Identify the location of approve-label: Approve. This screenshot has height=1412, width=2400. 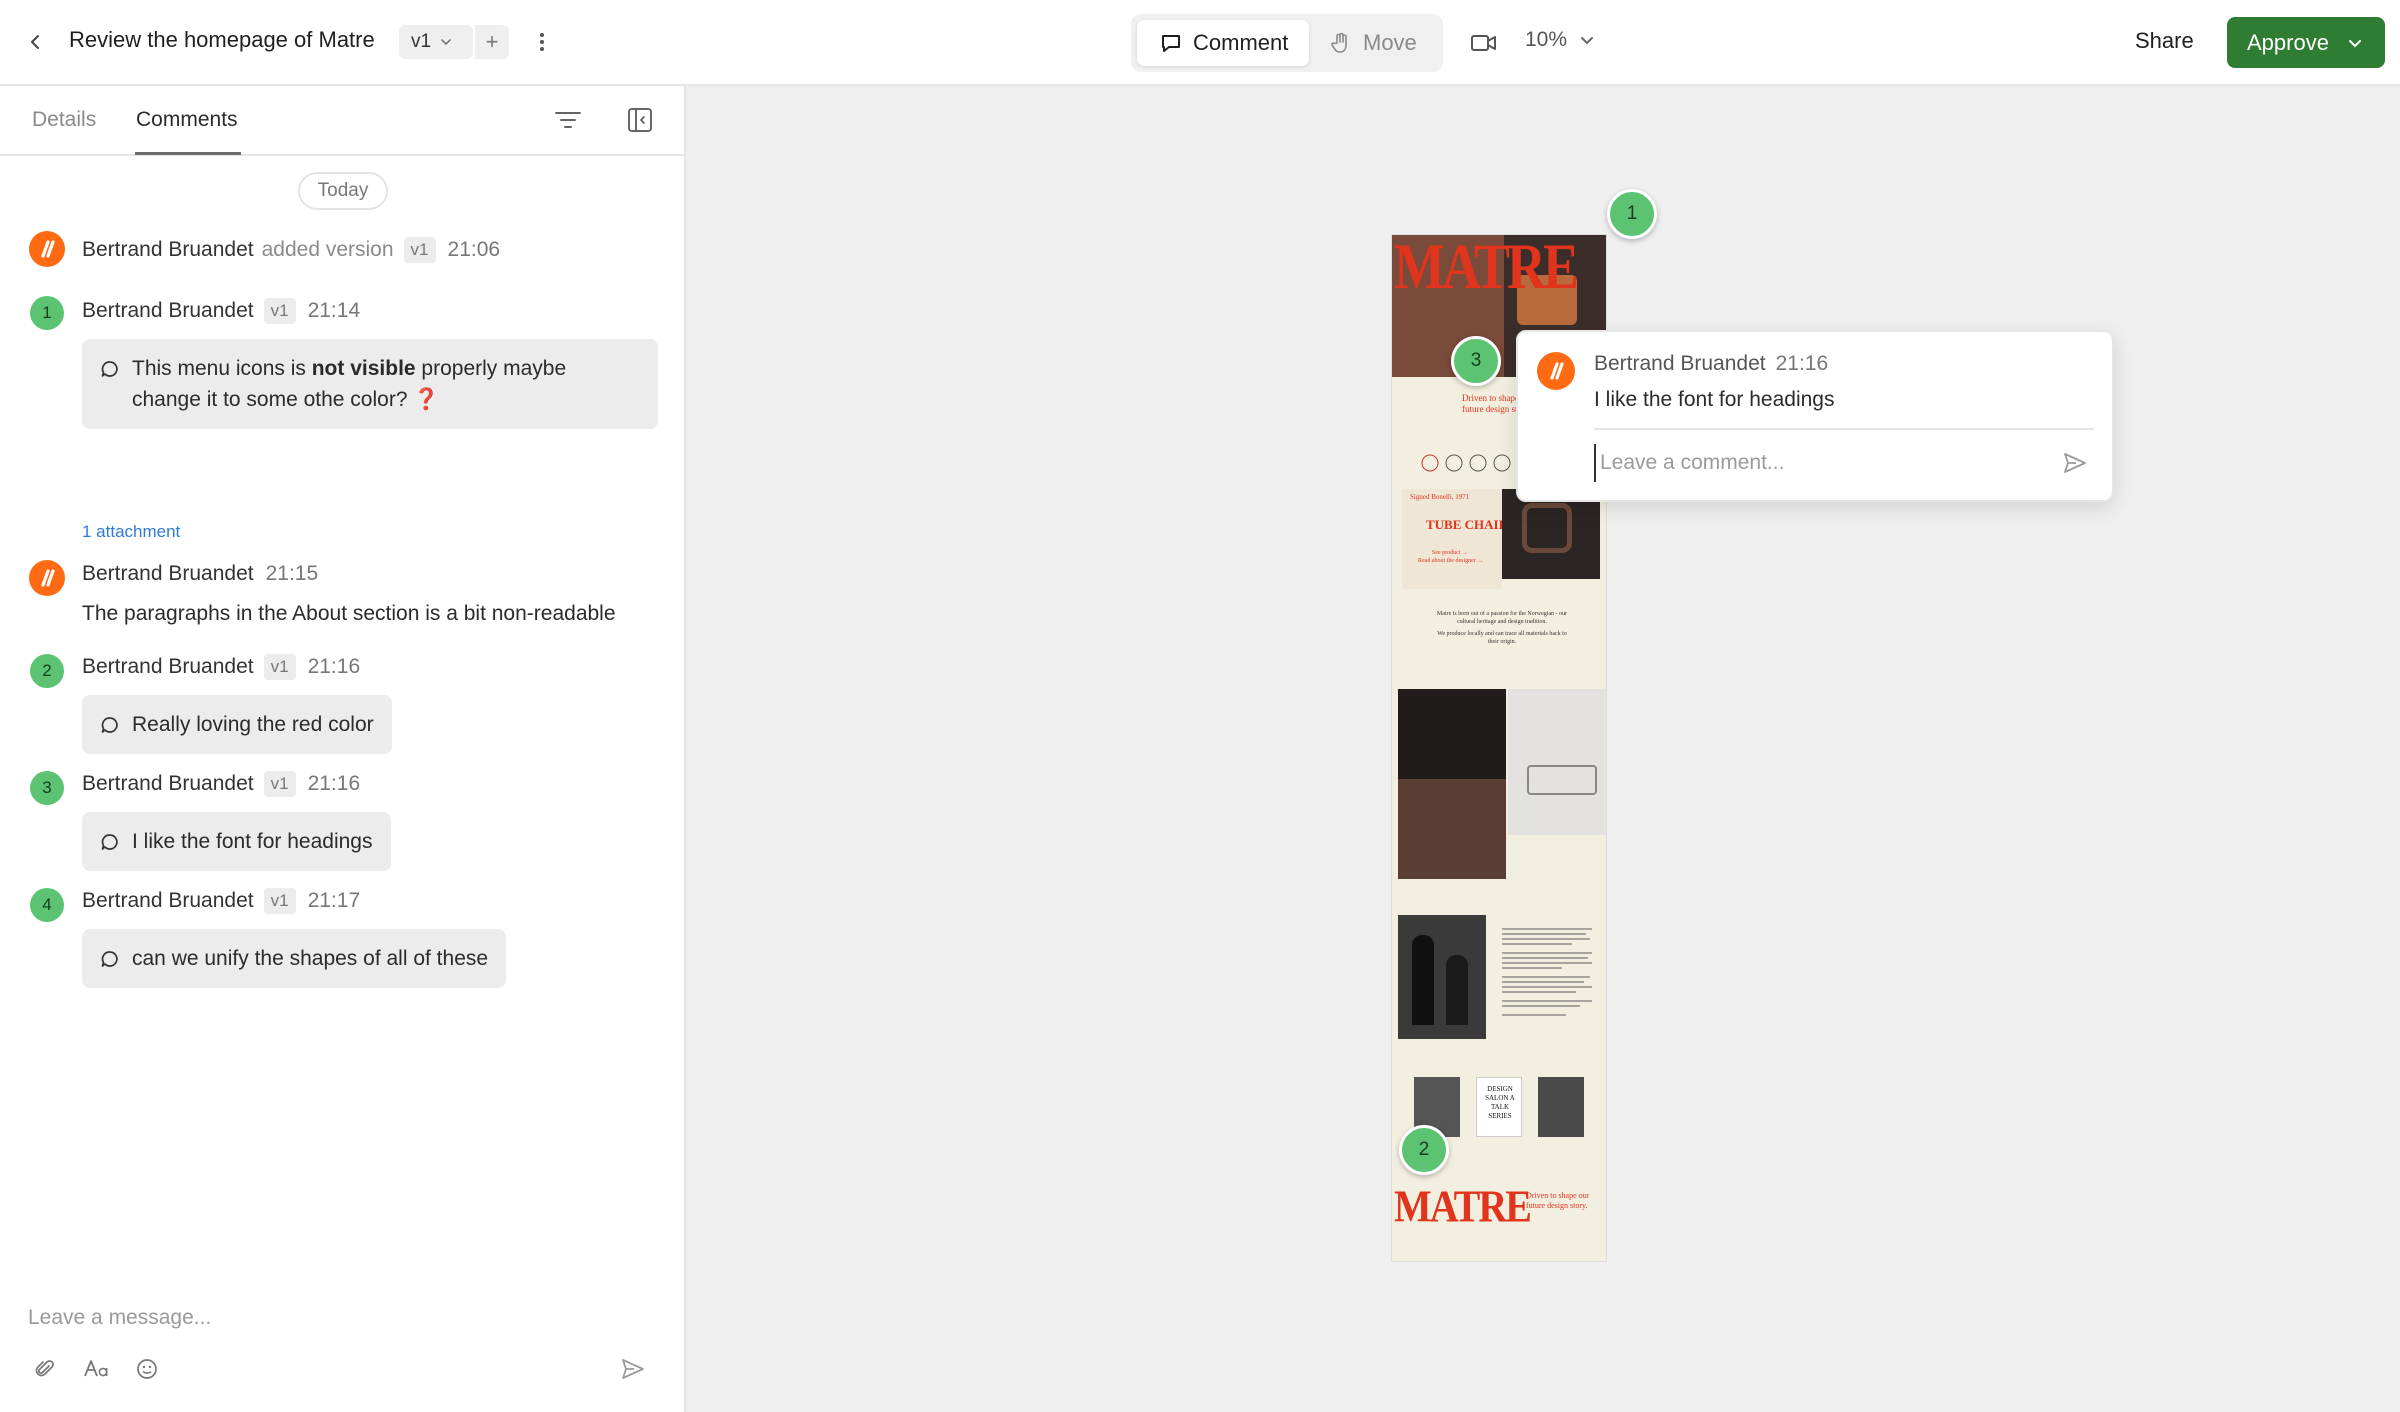
(2288, 42).